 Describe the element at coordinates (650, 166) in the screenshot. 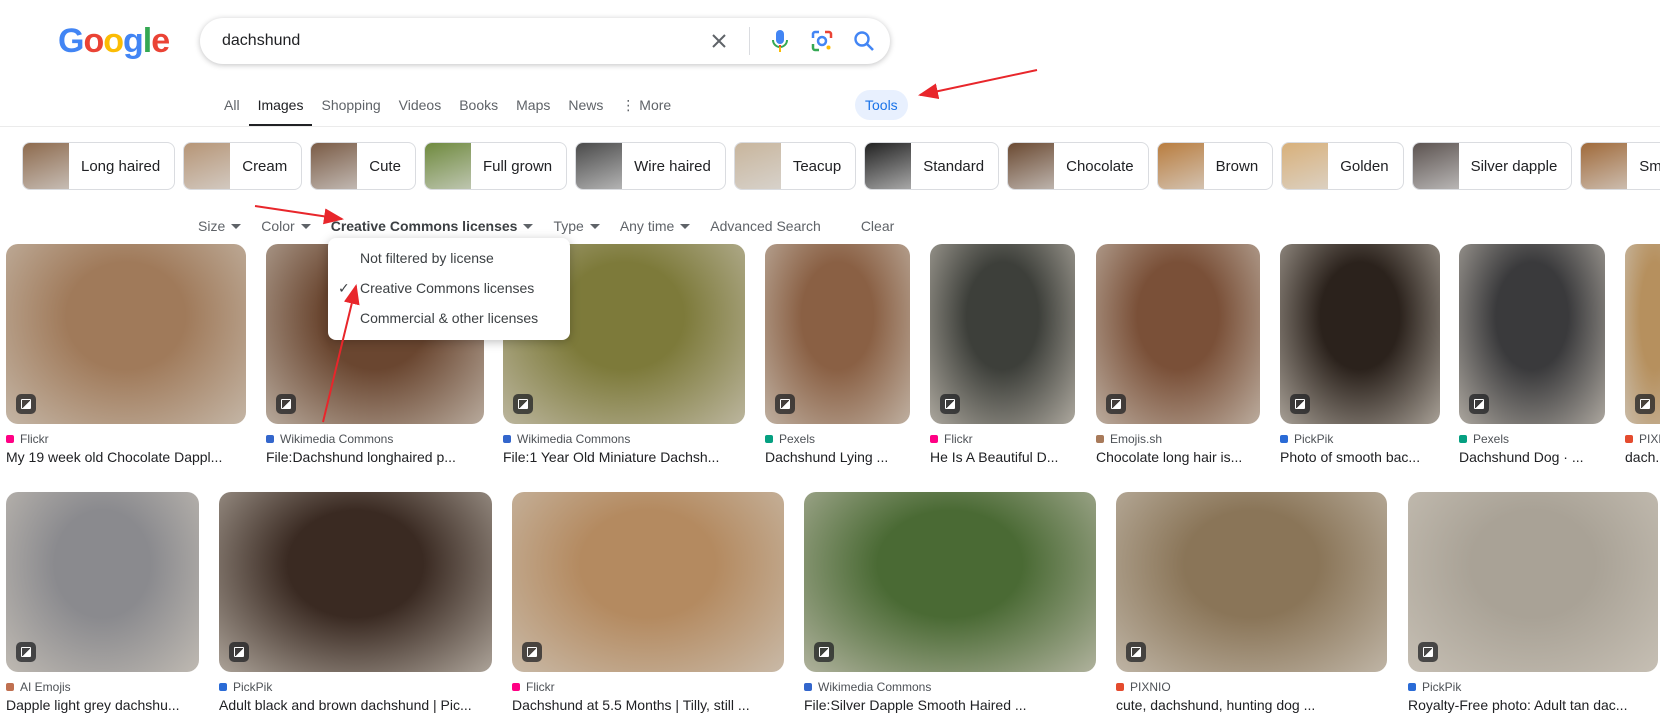

I see `chip-wire-haired: Wire haired` at that location.